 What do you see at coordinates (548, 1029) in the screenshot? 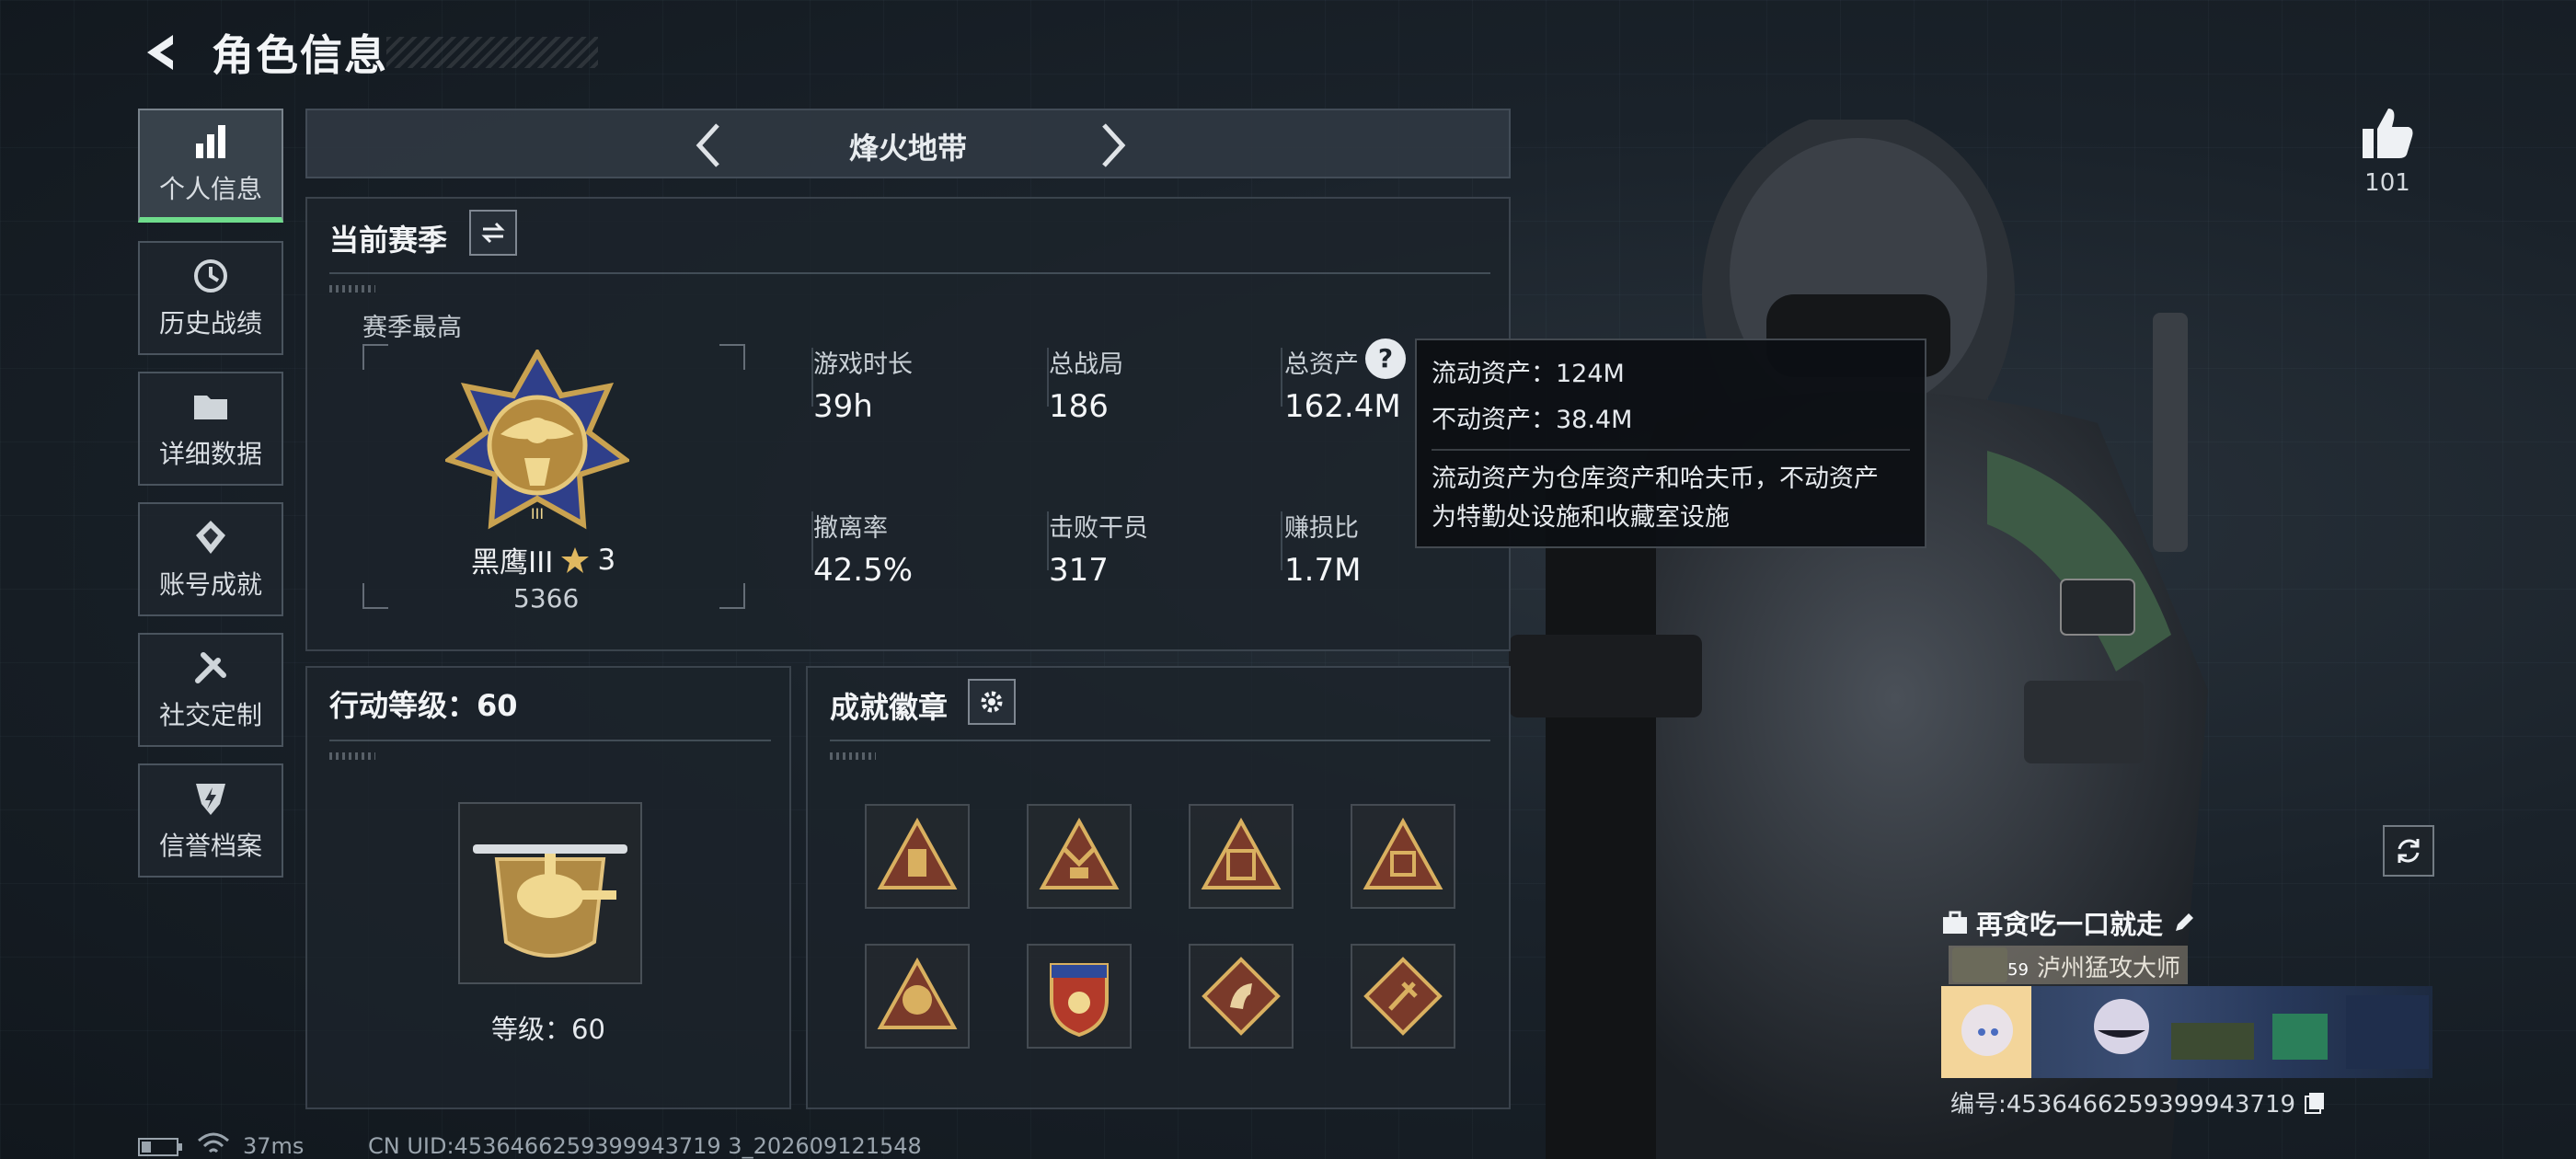
I see `level-label: 等级：60` at bounding box center [548, 1029].